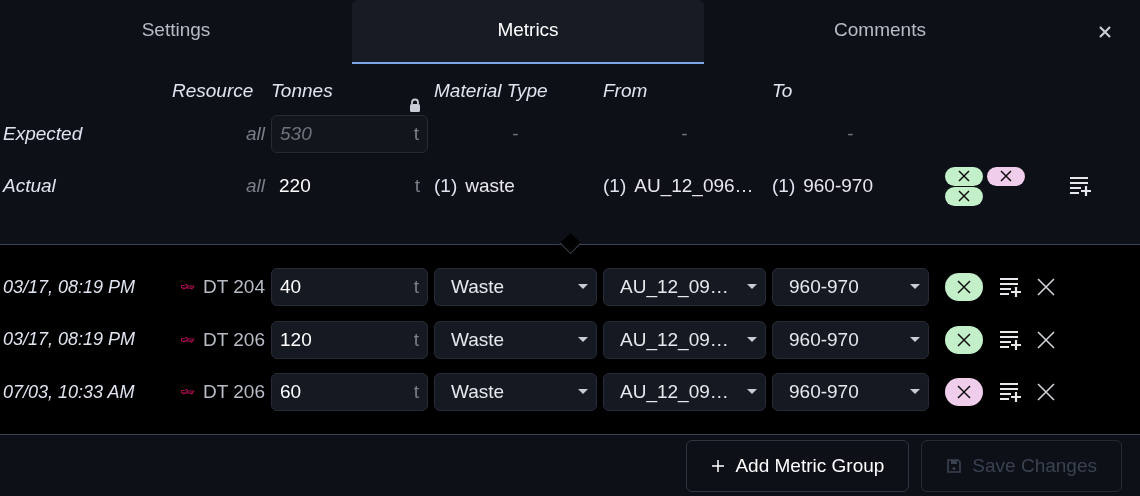 This screenshot has width=1140, height=496. Describe the element at coordinates (798, 465) in the screenshot. I see `add-button: Add Metric Group` at that location.